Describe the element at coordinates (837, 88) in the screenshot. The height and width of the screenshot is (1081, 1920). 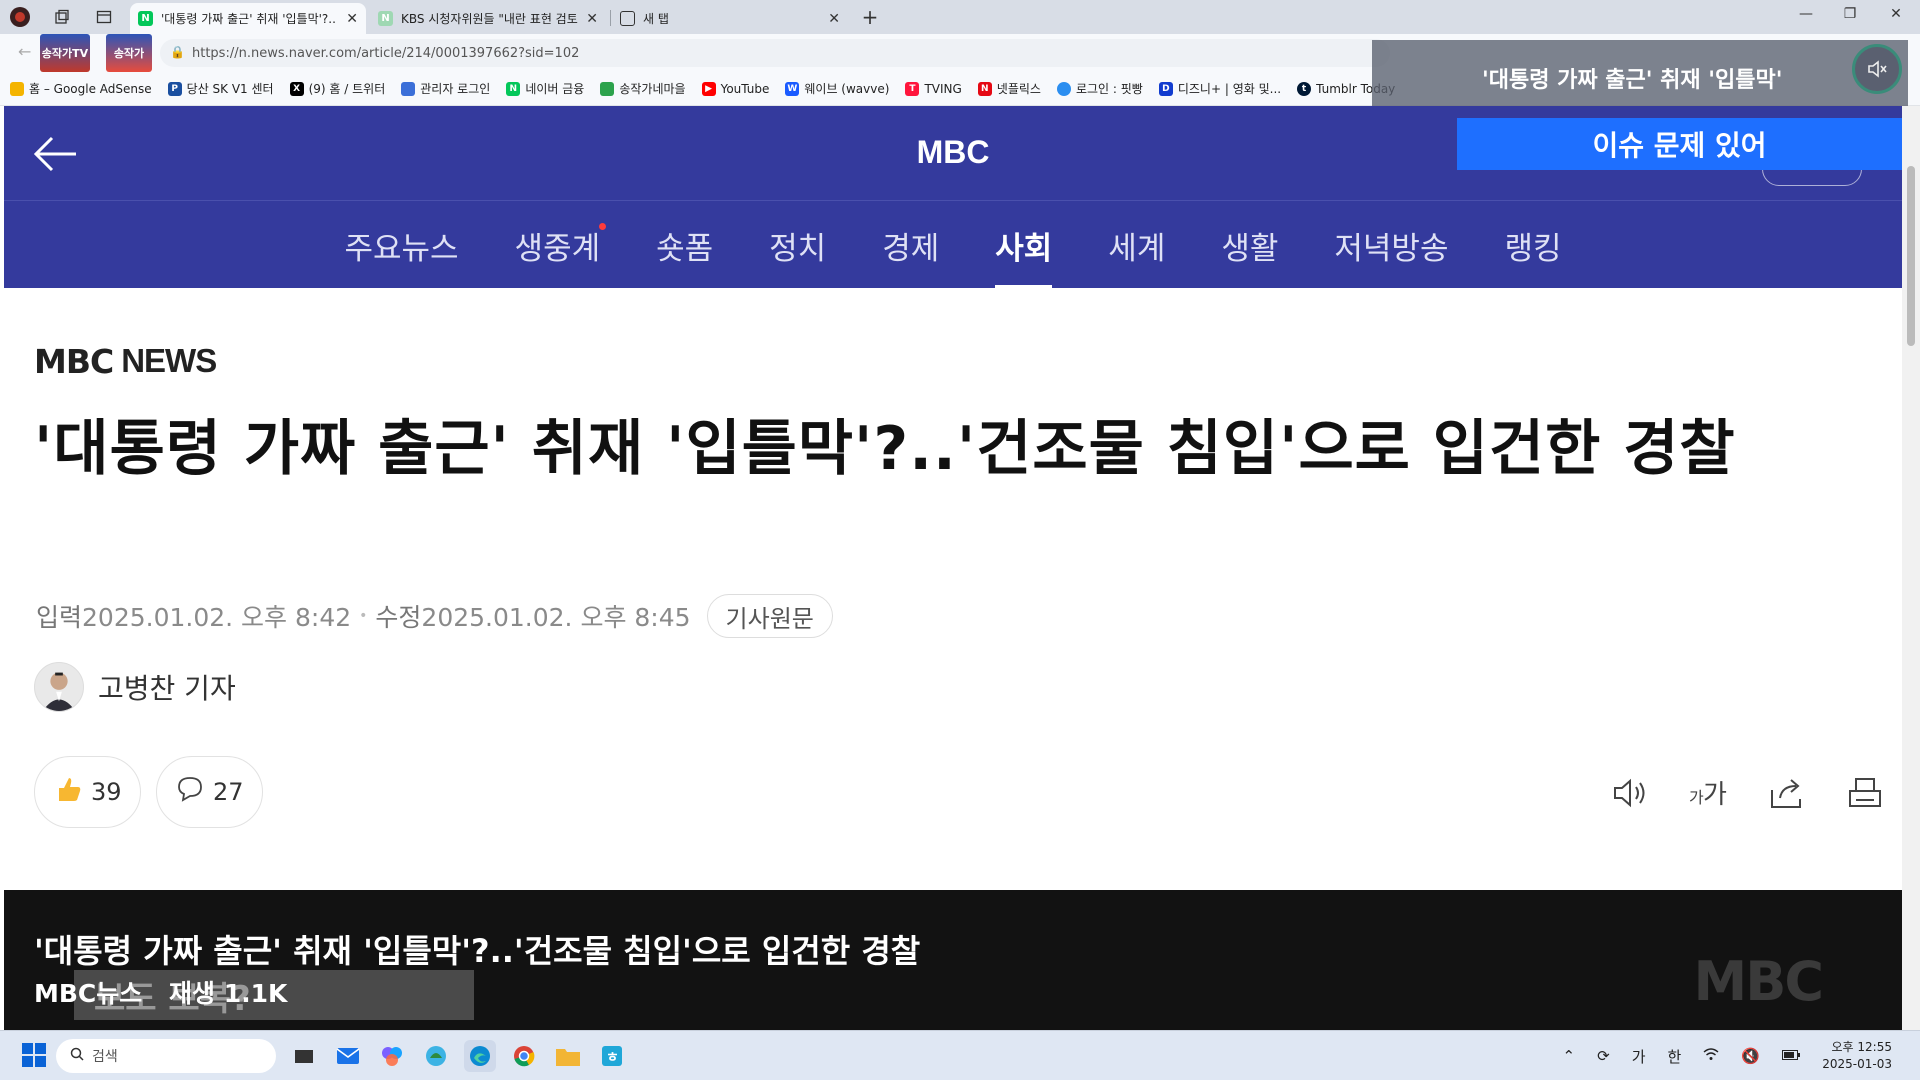
I see `bookmark-wavve: W 웨이브 (wavve)` at that location.